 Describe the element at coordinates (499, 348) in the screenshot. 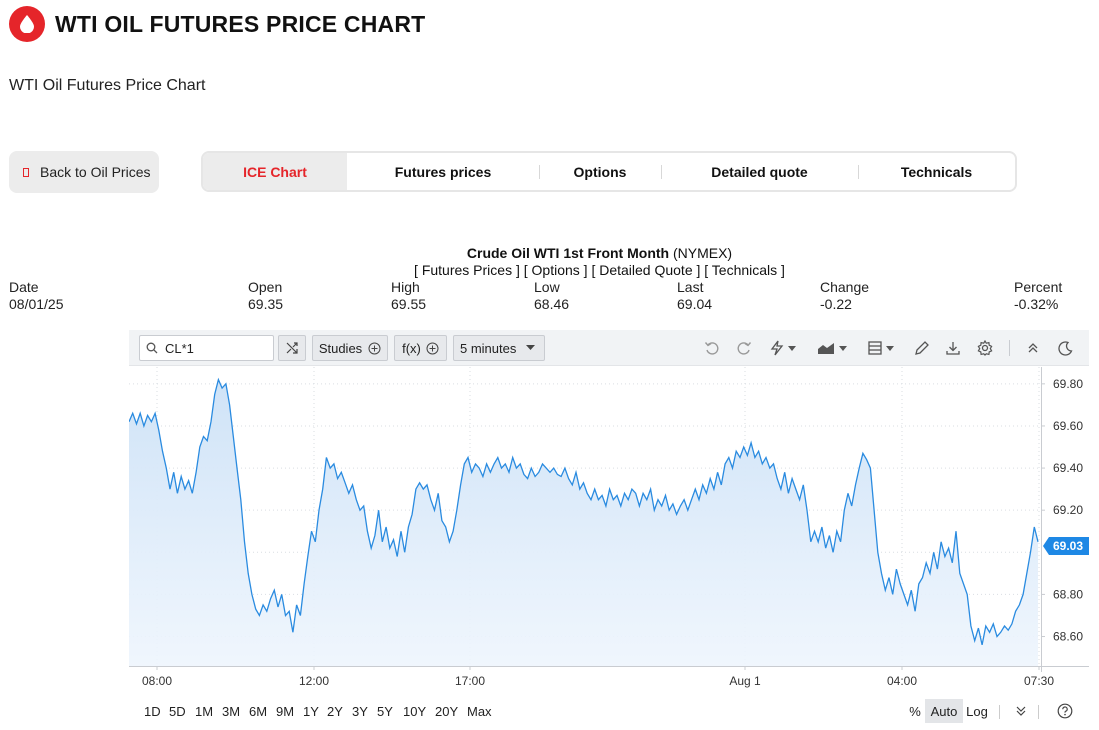

I see `interval-select: 5 minutes` at that location.